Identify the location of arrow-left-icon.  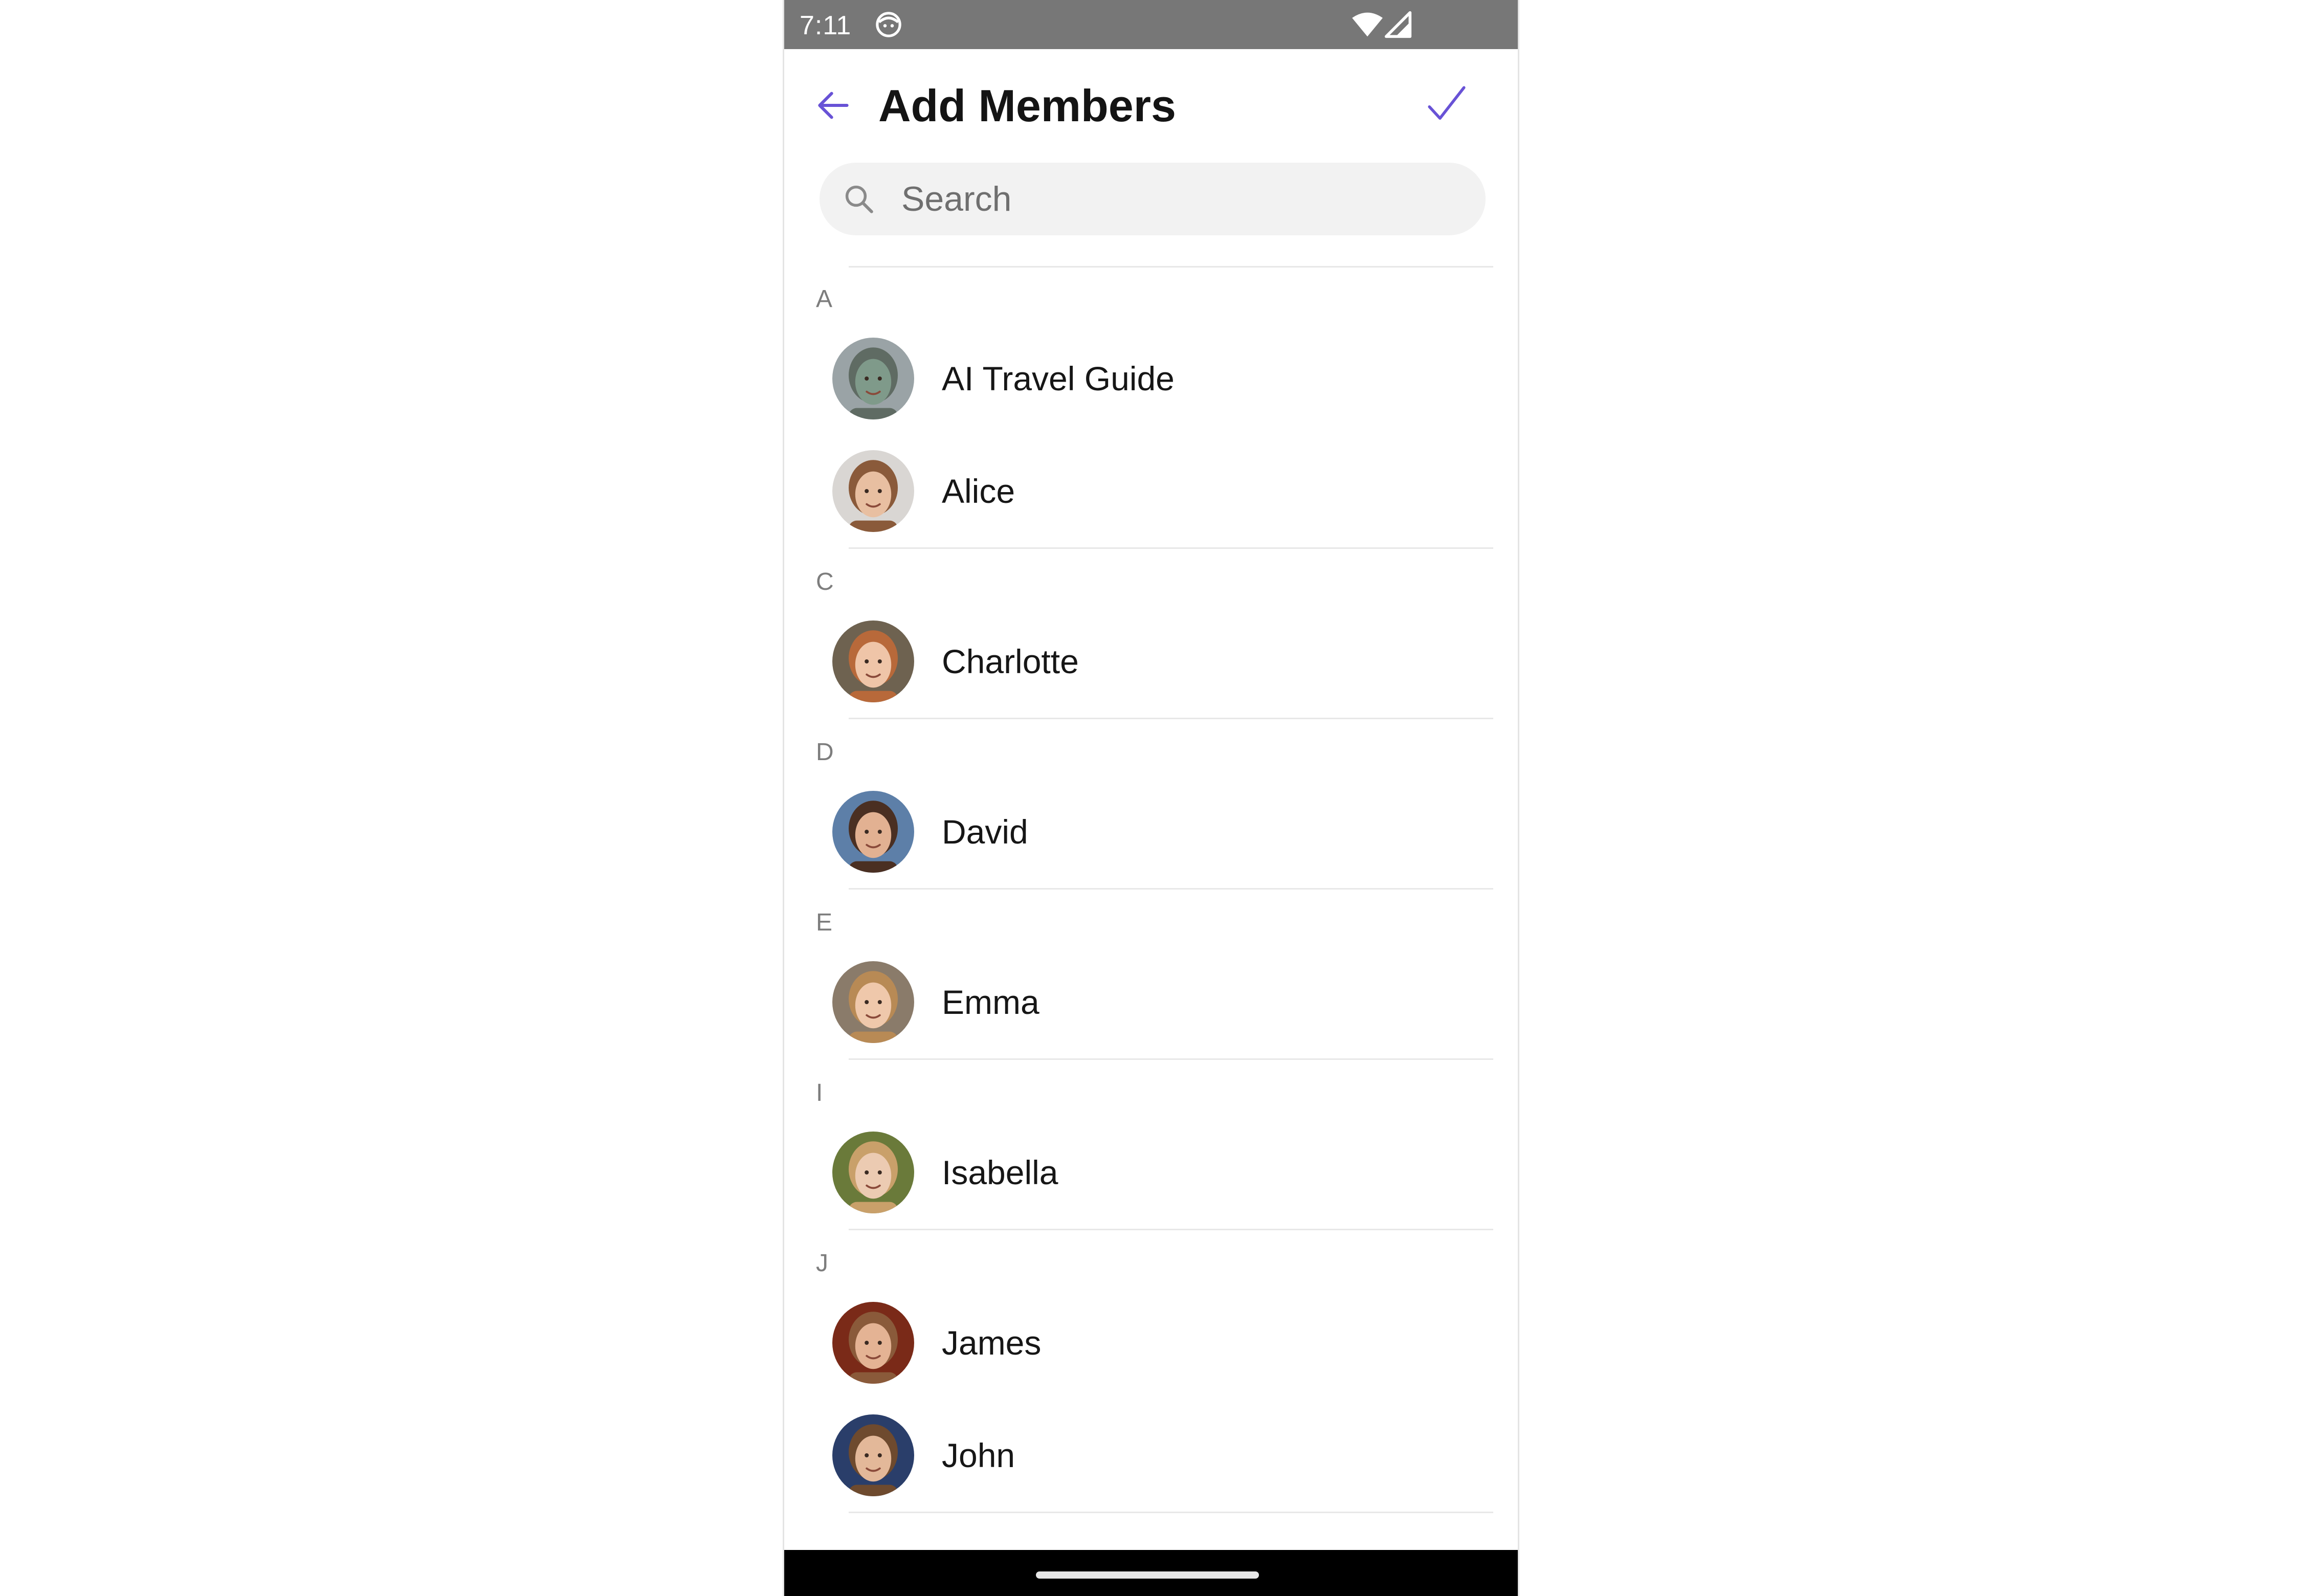
(833, 105).